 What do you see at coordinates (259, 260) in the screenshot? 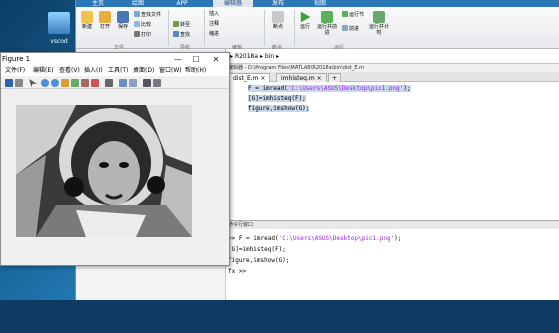
I see `command-line: figure,imshow(G);` at bounding box center [259, 260].